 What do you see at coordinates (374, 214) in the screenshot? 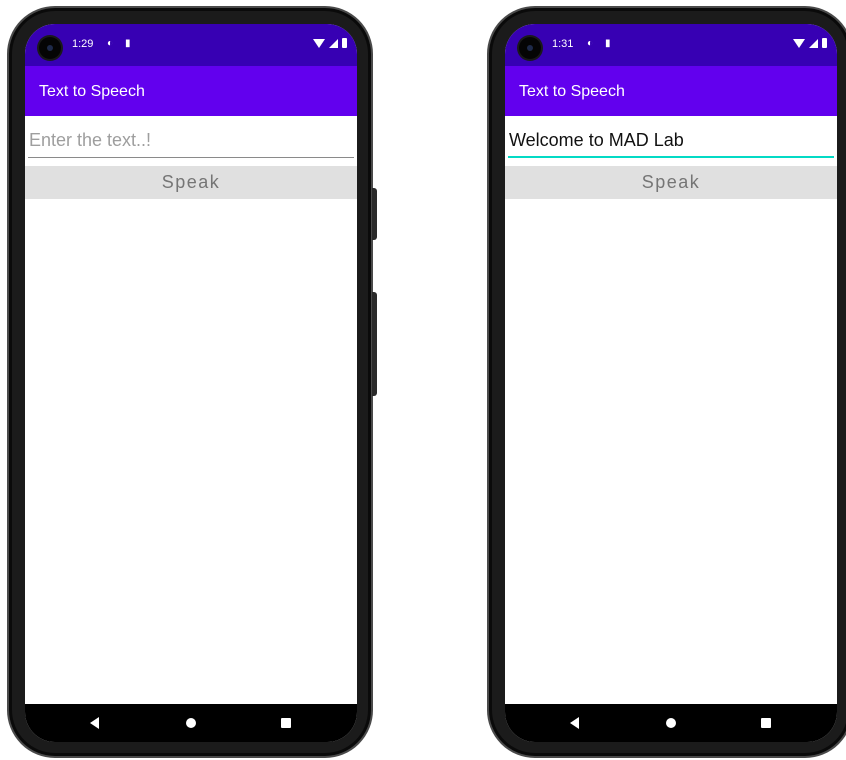
I see `power-button` at bounding box center [374, 214].